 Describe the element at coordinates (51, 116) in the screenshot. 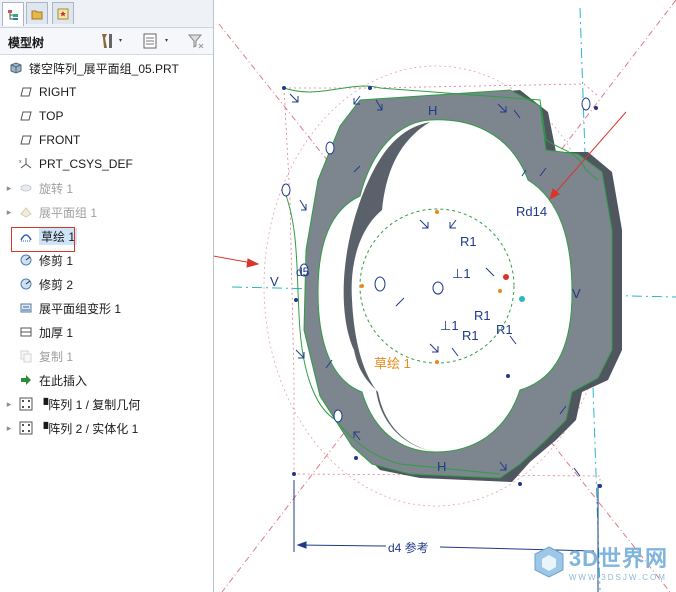

I see `tree-item-label: TOP` at that location.